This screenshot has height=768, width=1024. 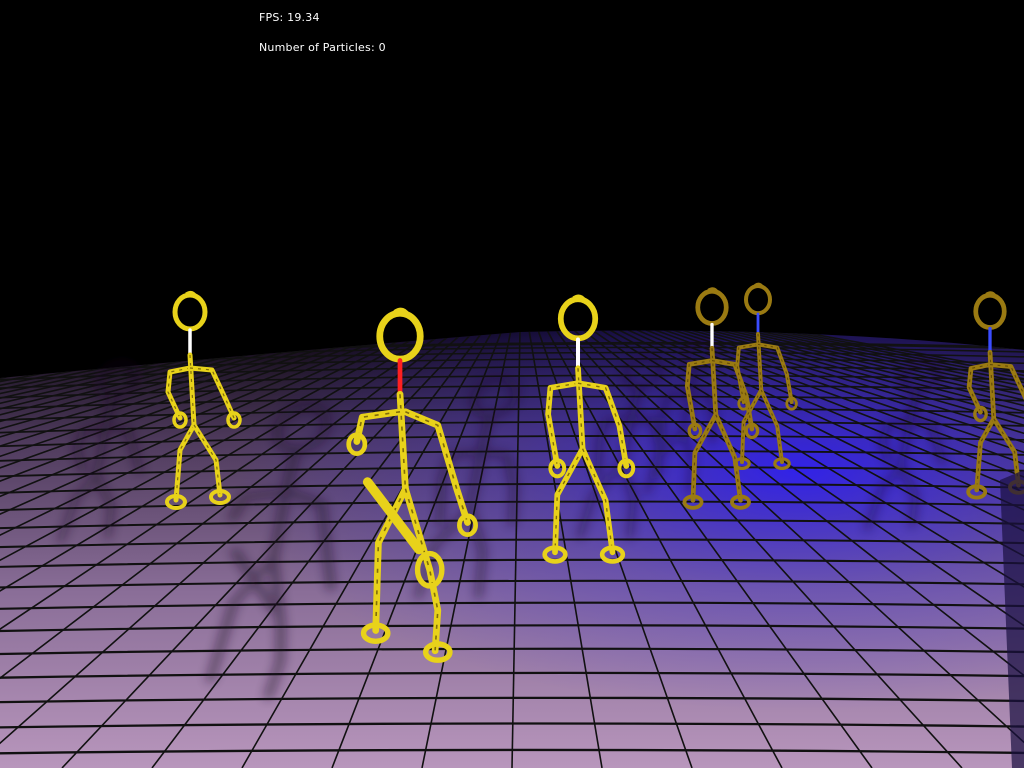 What do you see at coordinates (712, 307) in the screenshot?
I see `stick-figure-4-head` at bounding box center [712, 307].